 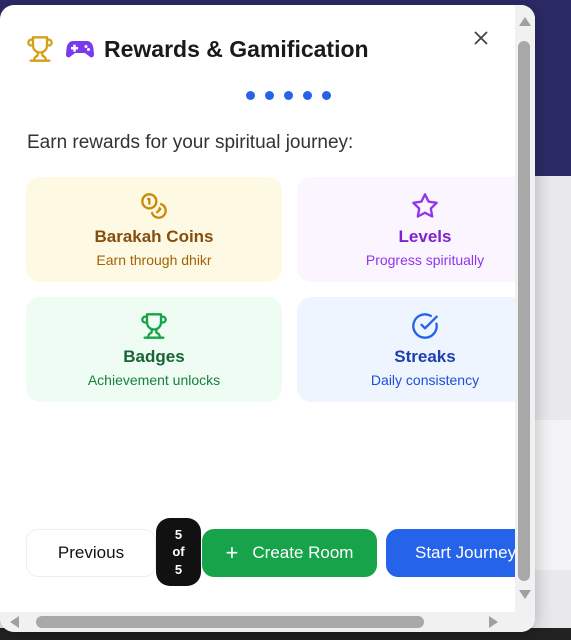 I want to click on scrollbar-corner, so click(x=525, y=622).